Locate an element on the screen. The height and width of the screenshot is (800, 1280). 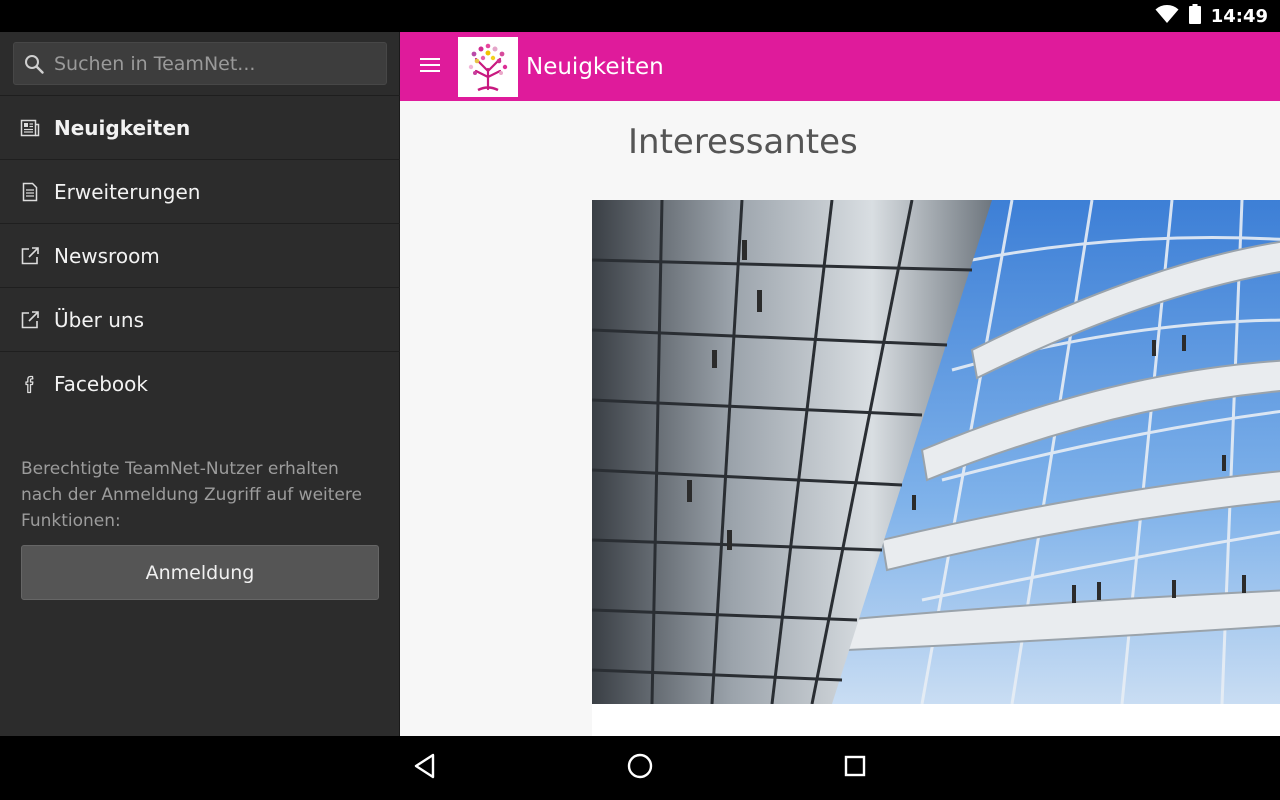
drawer-item-neuigkeiten: Neuigkeiten is located at coordinates (200, 128).